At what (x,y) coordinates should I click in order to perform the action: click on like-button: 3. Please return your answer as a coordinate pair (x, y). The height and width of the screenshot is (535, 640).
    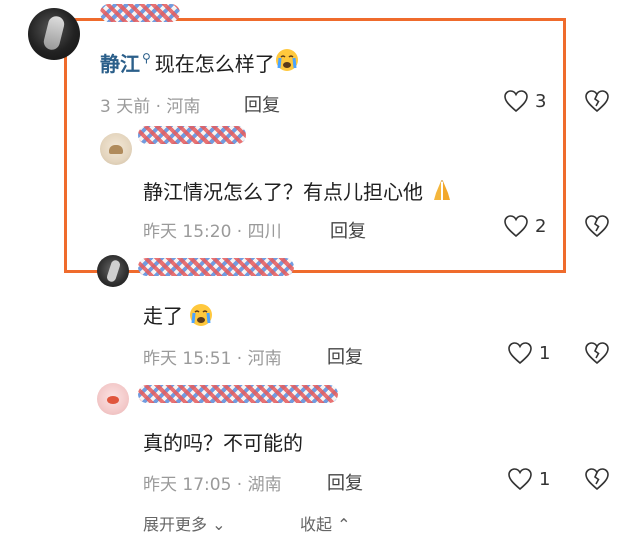
    Looking at the image, I should click on (524, 101).